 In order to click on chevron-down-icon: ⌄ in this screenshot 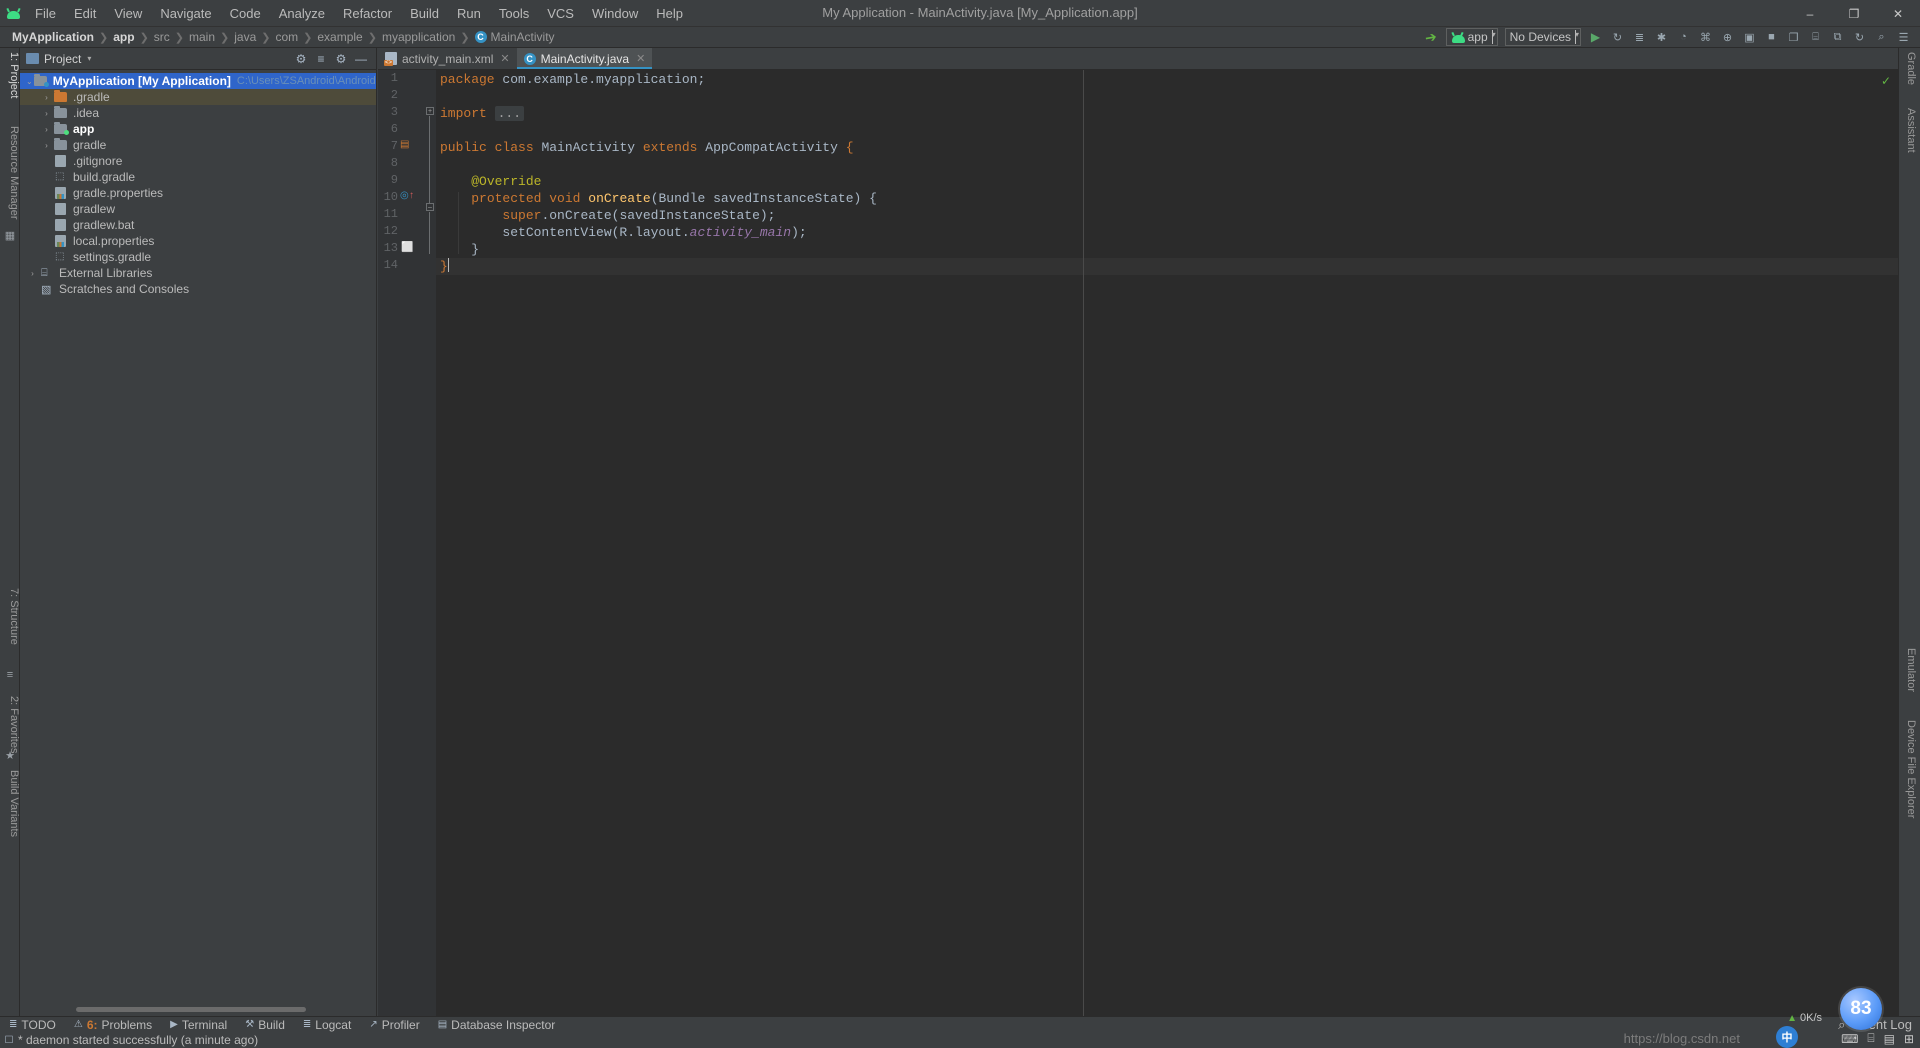, I will do `click(29, 81)`.